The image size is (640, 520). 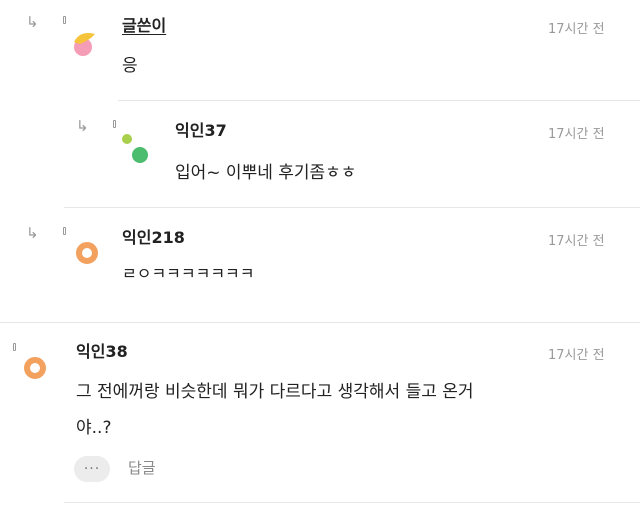 What do you see at coordinates (144, 26) in the screenshot?
I see `comment-author: 글쓴이` at bounding box center [144, 26].